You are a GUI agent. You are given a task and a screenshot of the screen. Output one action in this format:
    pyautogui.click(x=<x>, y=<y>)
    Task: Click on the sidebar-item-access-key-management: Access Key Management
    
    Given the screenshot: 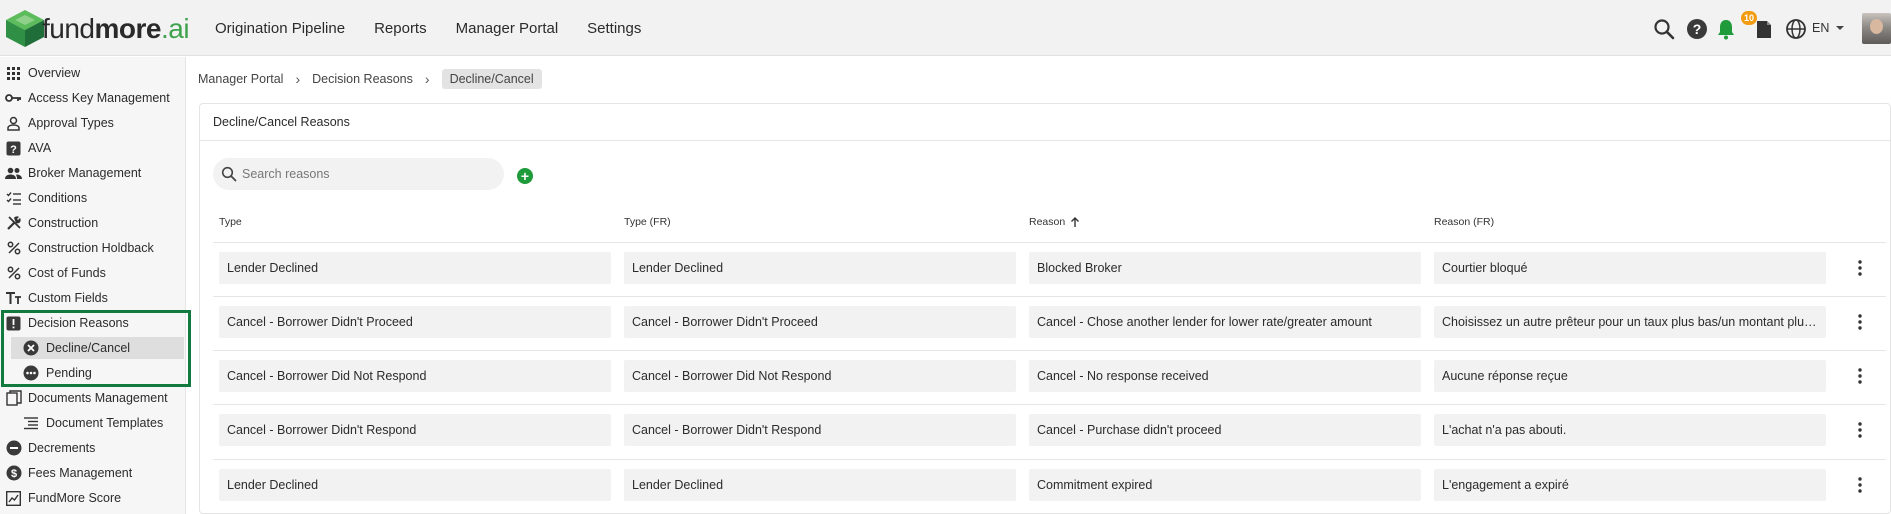 What is the action you would take?
    pyautogui.click(x=93, y=98)
    